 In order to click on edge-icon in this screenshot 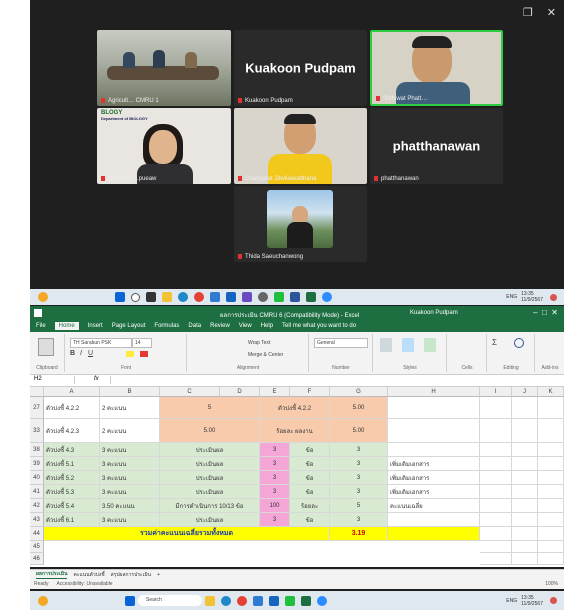, I will do `click(226, 600)`.